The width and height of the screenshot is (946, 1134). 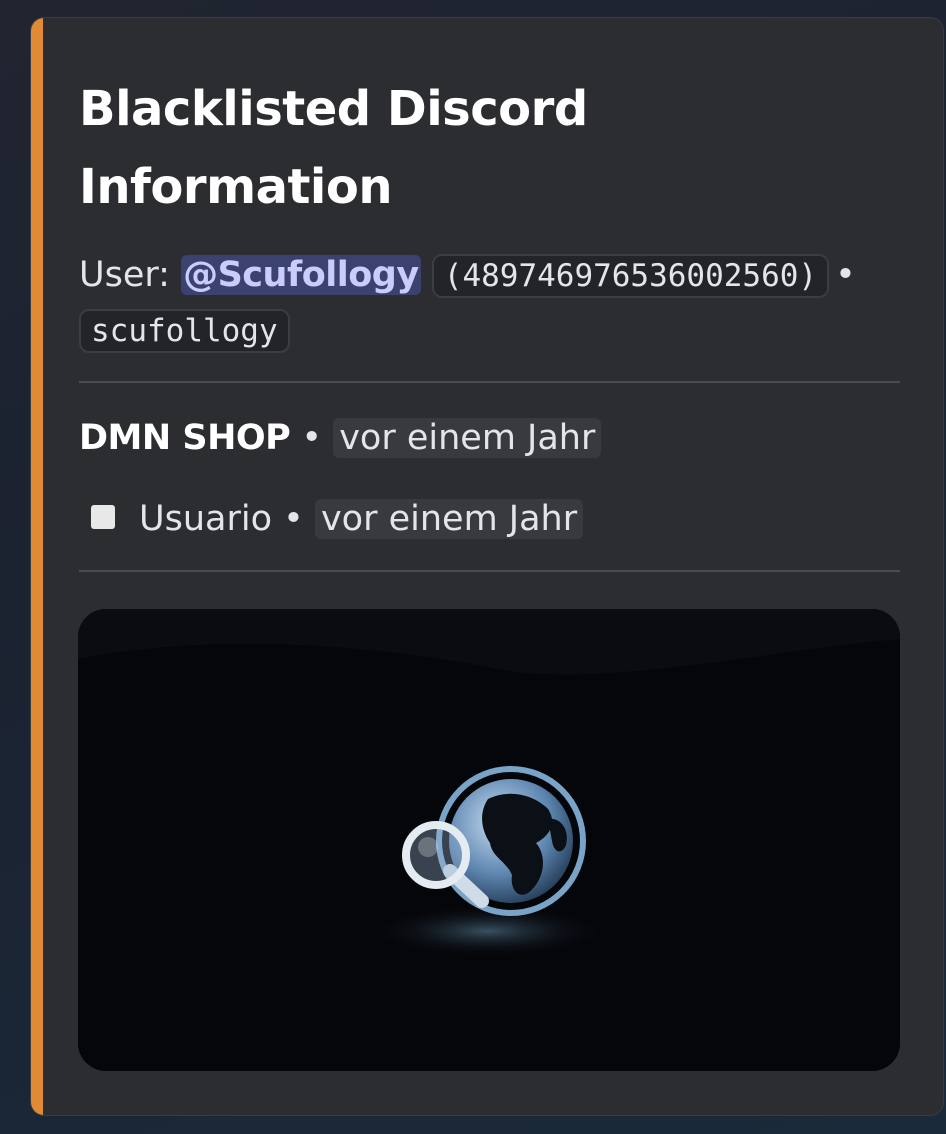 What do you see at coordinates (467, 438) in the screenshot?
I see `server-timestamp: vor einem Jahr` at bounding box center [467, 438].